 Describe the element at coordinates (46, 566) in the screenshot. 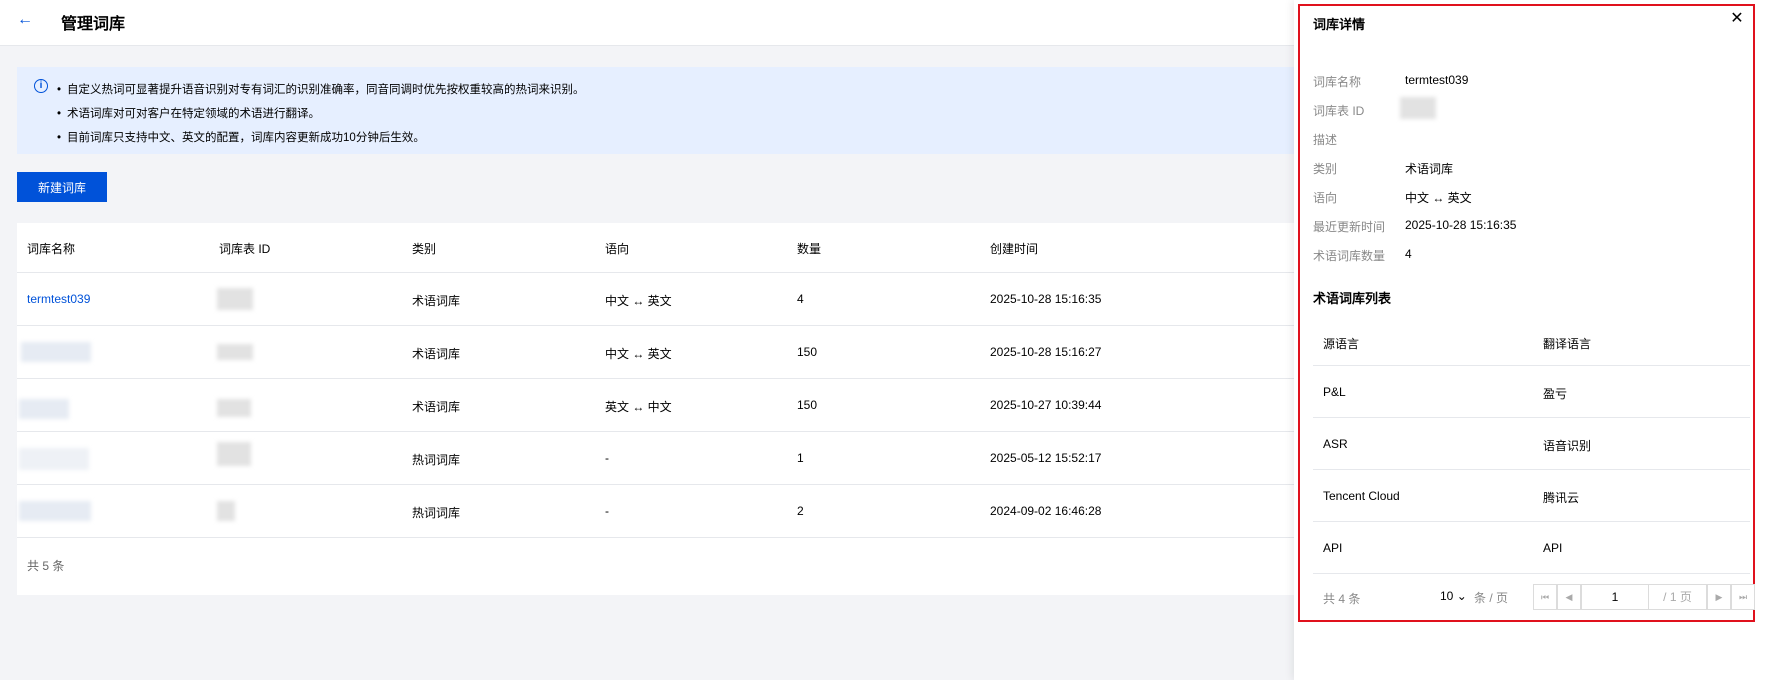

I see `table-total: 共 5 条` at that location.